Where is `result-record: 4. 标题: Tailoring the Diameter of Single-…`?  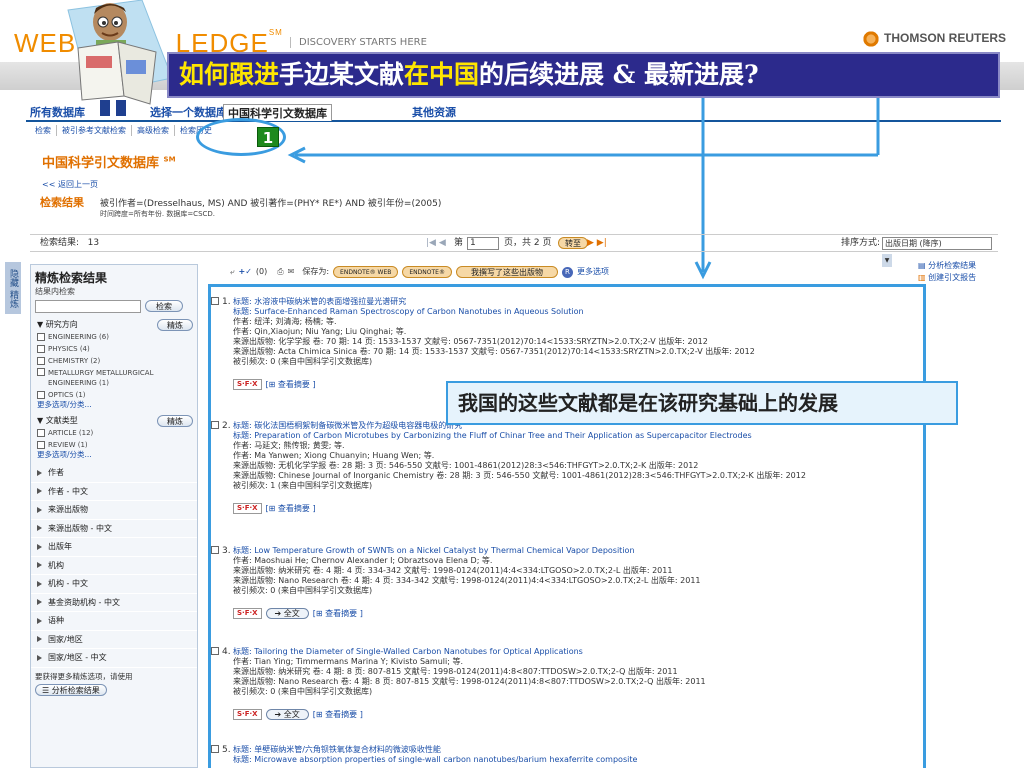
result-record: 4. 标题: Tailoring the Diameter of Single-… is located at coordinates (562, 683).